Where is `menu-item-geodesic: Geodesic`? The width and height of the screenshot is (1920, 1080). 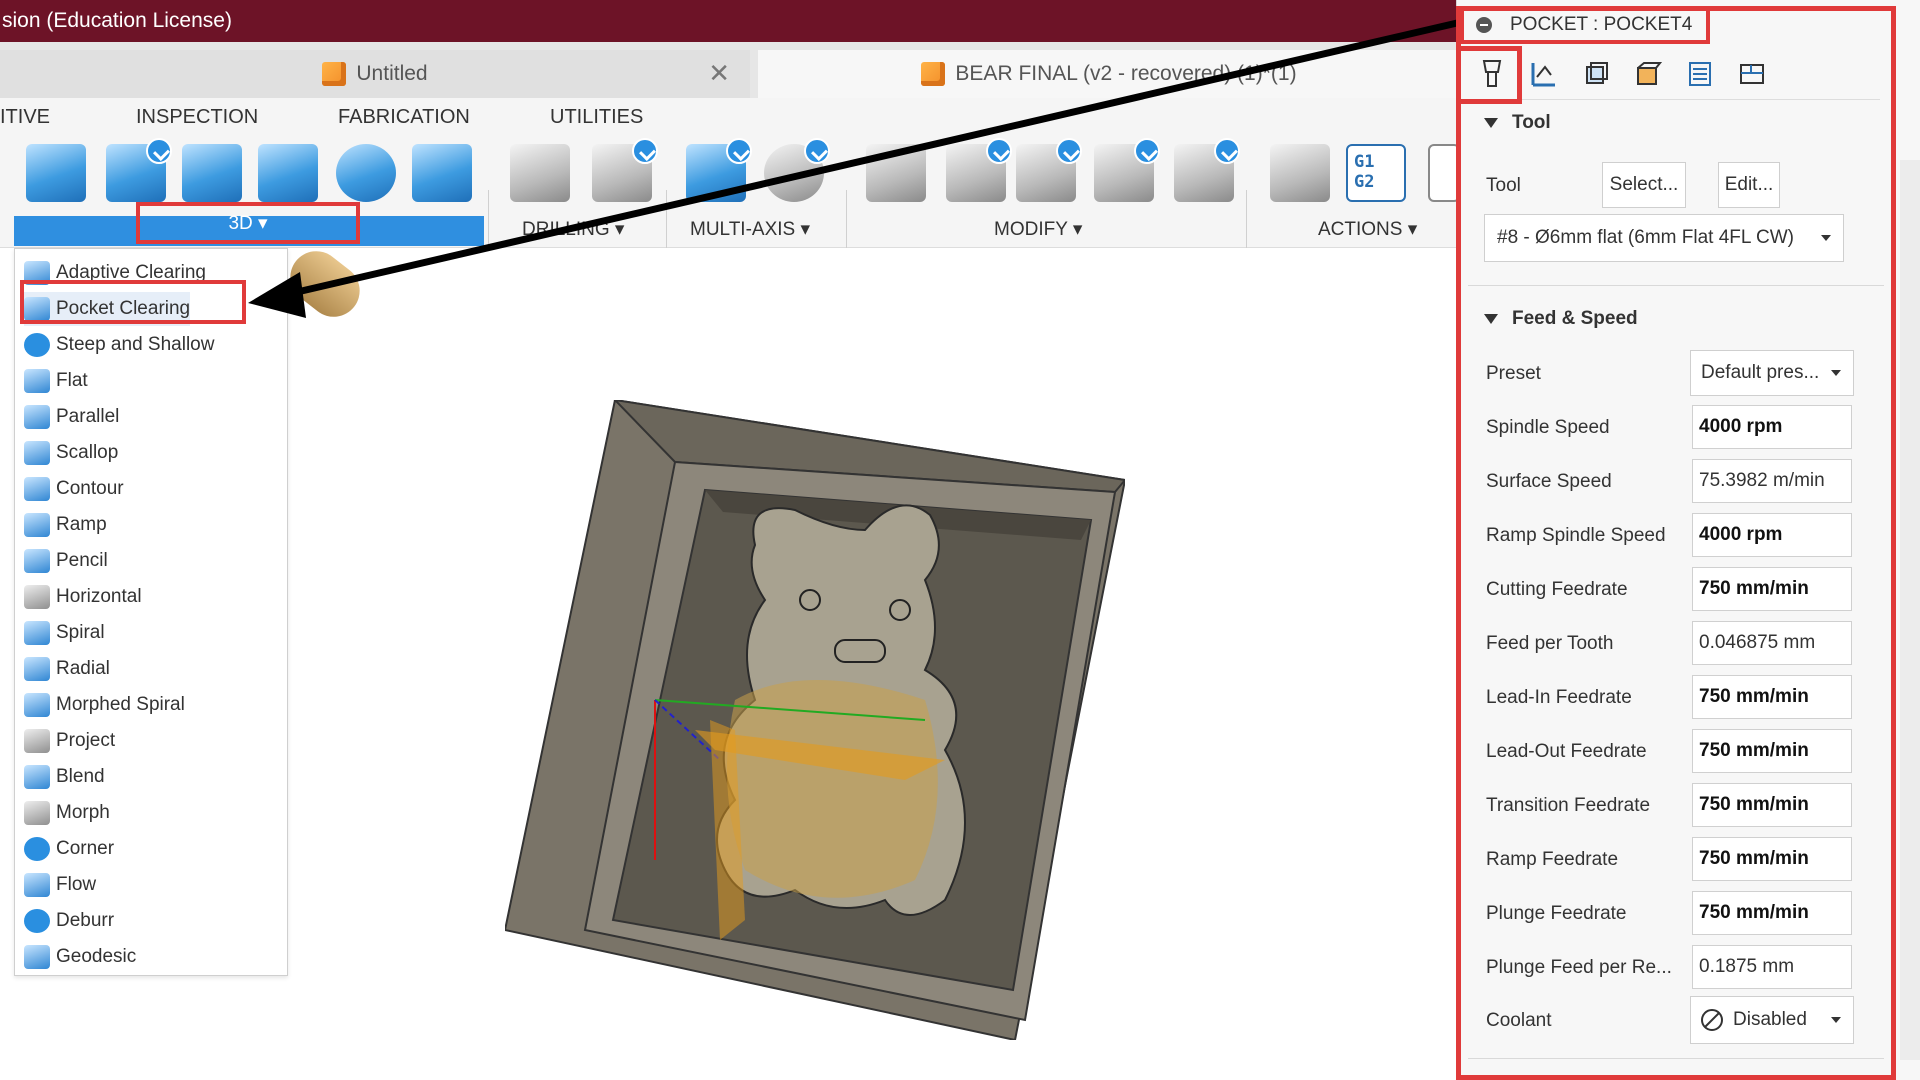
menu-item-geodesic: Geodesic is located at coordinates (80, 957).